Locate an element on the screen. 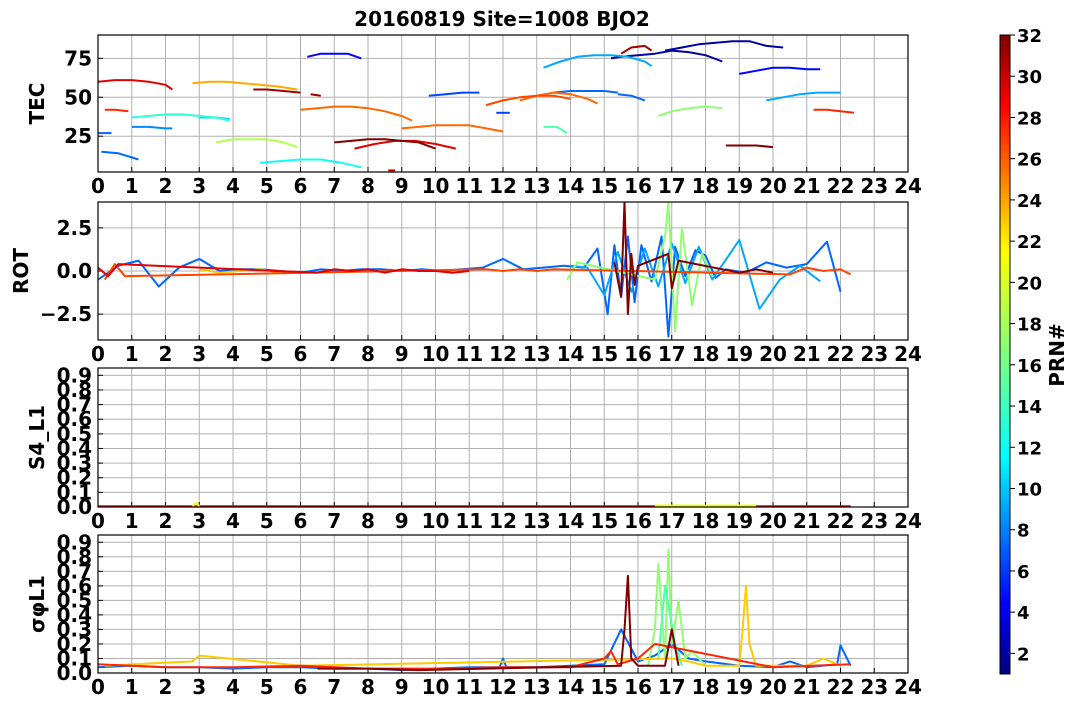  colorbar-label: PRN# is located at coordinates (1057, 355).